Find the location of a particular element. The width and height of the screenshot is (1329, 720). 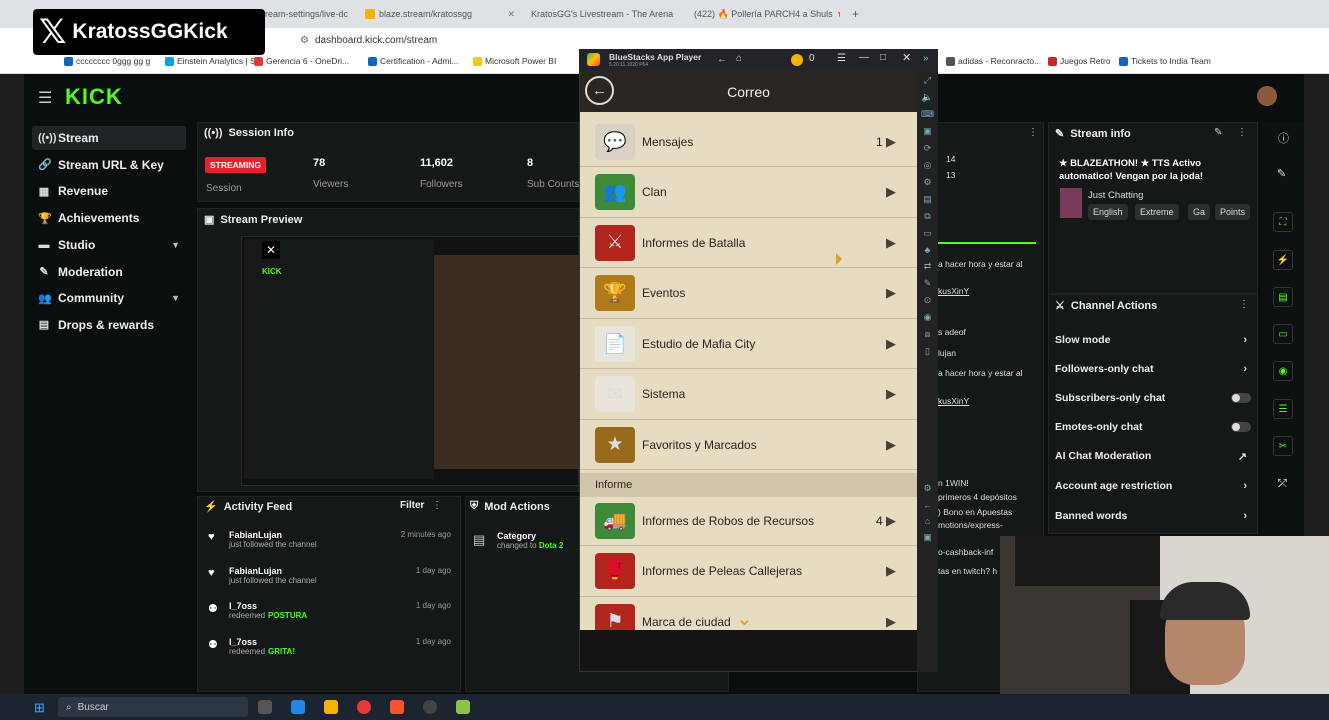

sidebar-item-studio: ▬ Studio ▼ is located at coordinates (109, 245).